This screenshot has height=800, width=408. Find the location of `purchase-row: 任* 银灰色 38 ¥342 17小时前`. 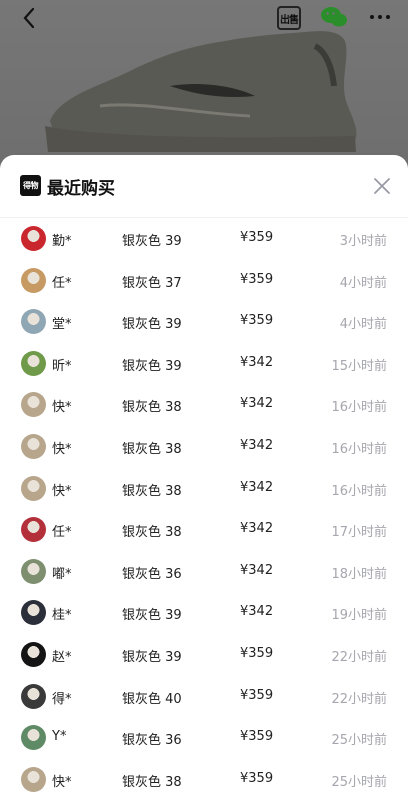

purchase-row: 任* 银灰色 38 ¥342 17小时前 is located at coordinates (204, 530).